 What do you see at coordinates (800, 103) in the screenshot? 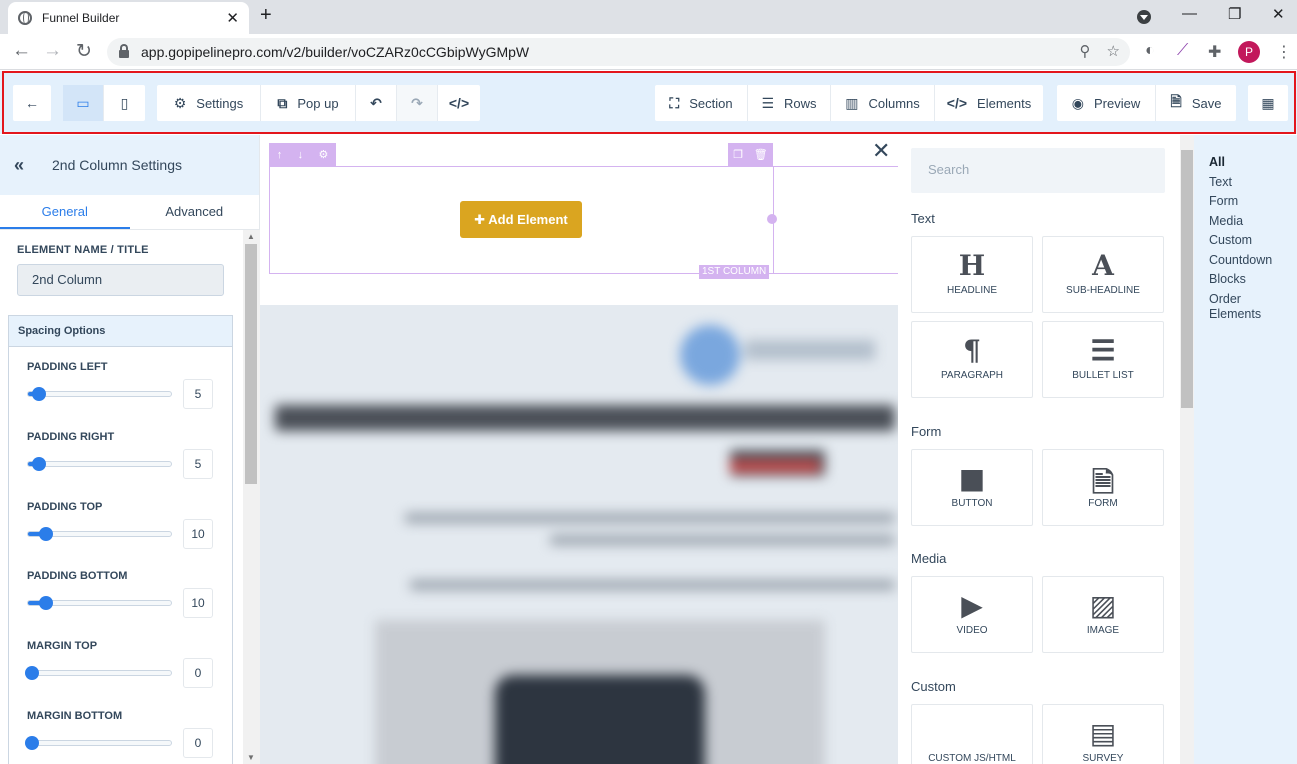
I see `rows-label: Rows` at bounding box center [800, 103].